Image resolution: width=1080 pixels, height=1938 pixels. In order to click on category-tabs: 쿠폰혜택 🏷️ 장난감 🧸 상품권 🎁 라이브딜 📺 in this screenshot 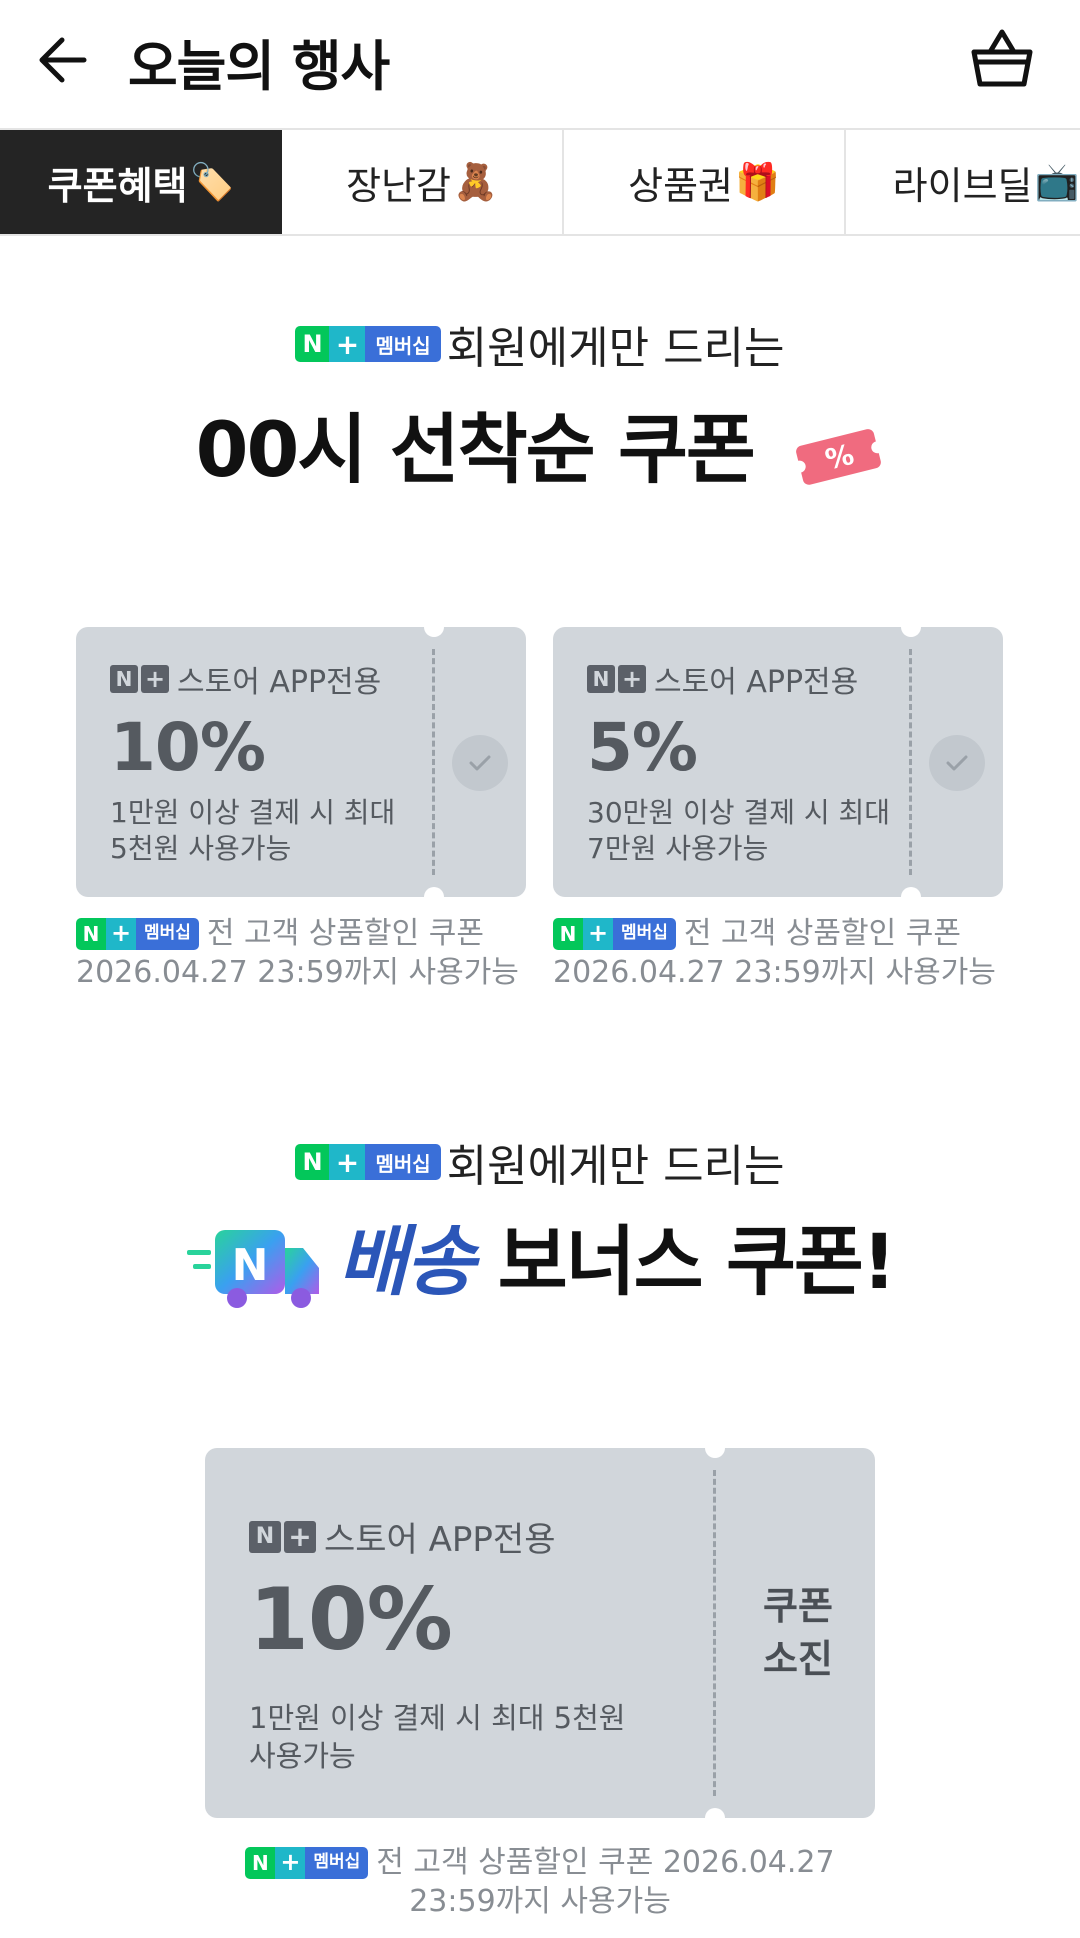, I will do `click(540, 182)`.